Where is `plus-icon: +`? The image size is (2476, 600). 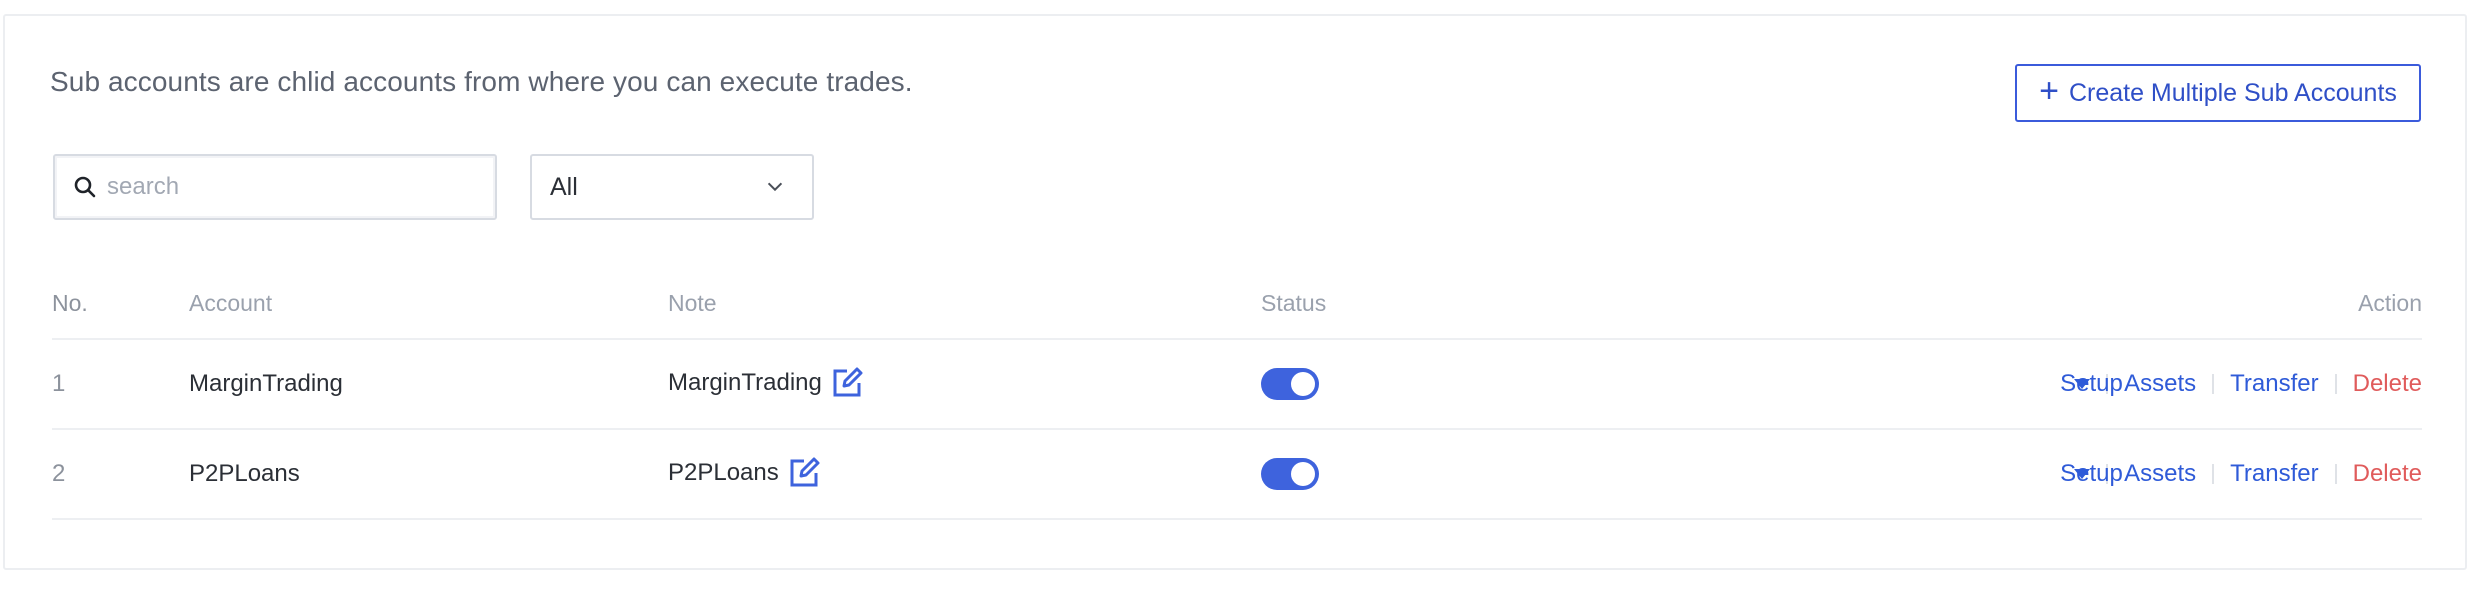 plus-icon: + is located at coordinates (2049, 91).